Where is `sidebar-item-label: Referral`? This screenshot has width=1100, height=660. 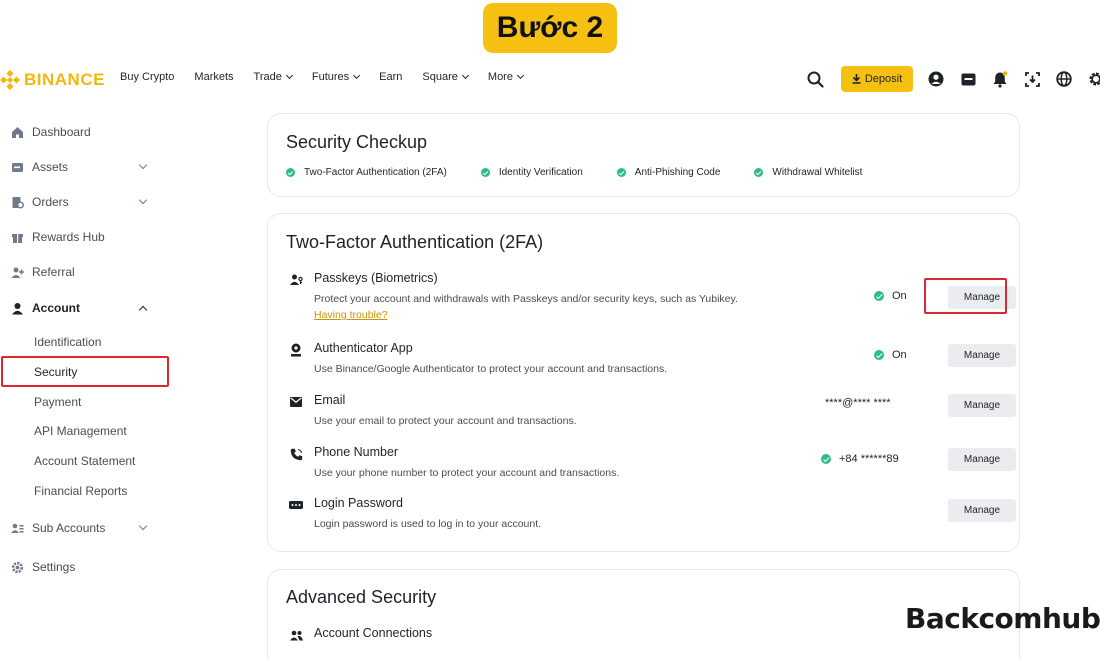
sidebar-item-label: Referral is located at coordinates (53, 272).